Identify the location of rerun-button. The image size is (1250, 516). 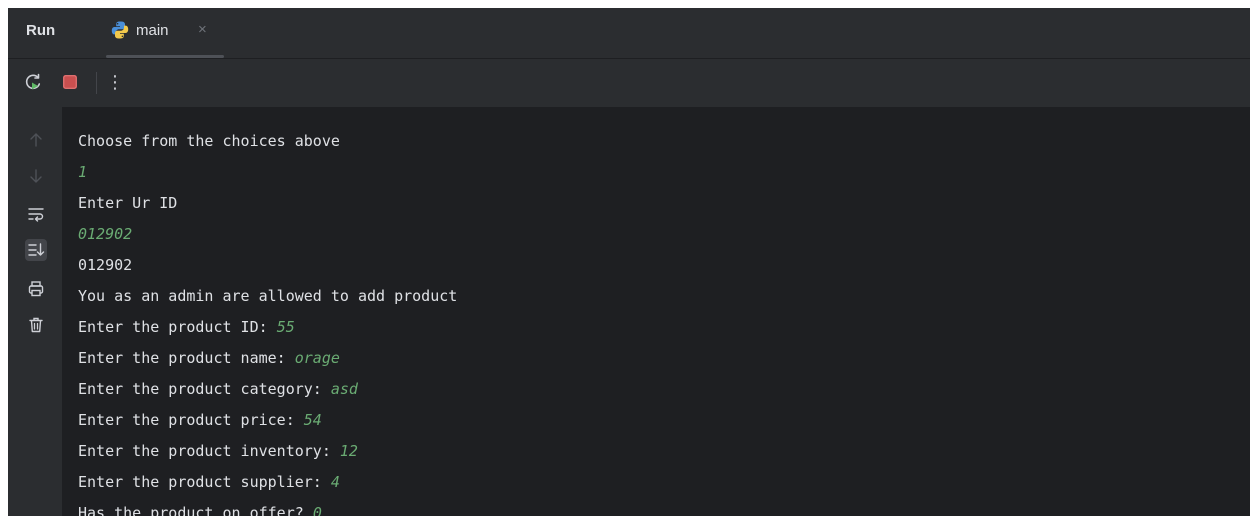
(33, 82).